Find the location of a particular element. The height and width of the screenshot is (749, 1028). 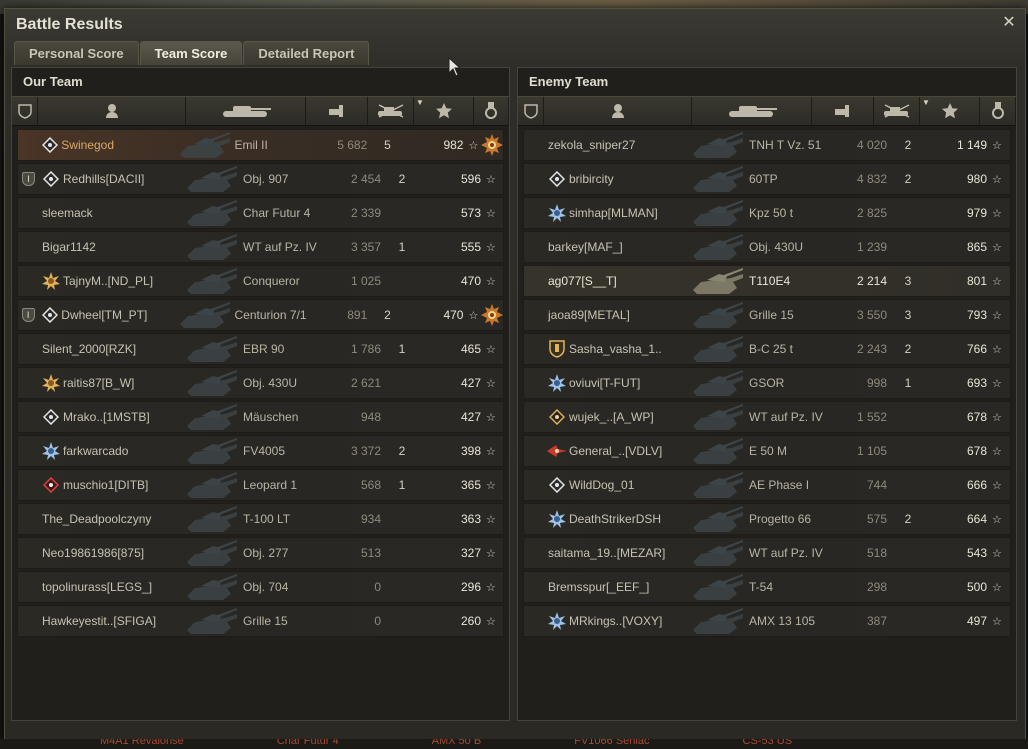

player-row: barkey[MAF_] Obj. 430U 1 239 865 ☆ is located at coordinates (767, 247).